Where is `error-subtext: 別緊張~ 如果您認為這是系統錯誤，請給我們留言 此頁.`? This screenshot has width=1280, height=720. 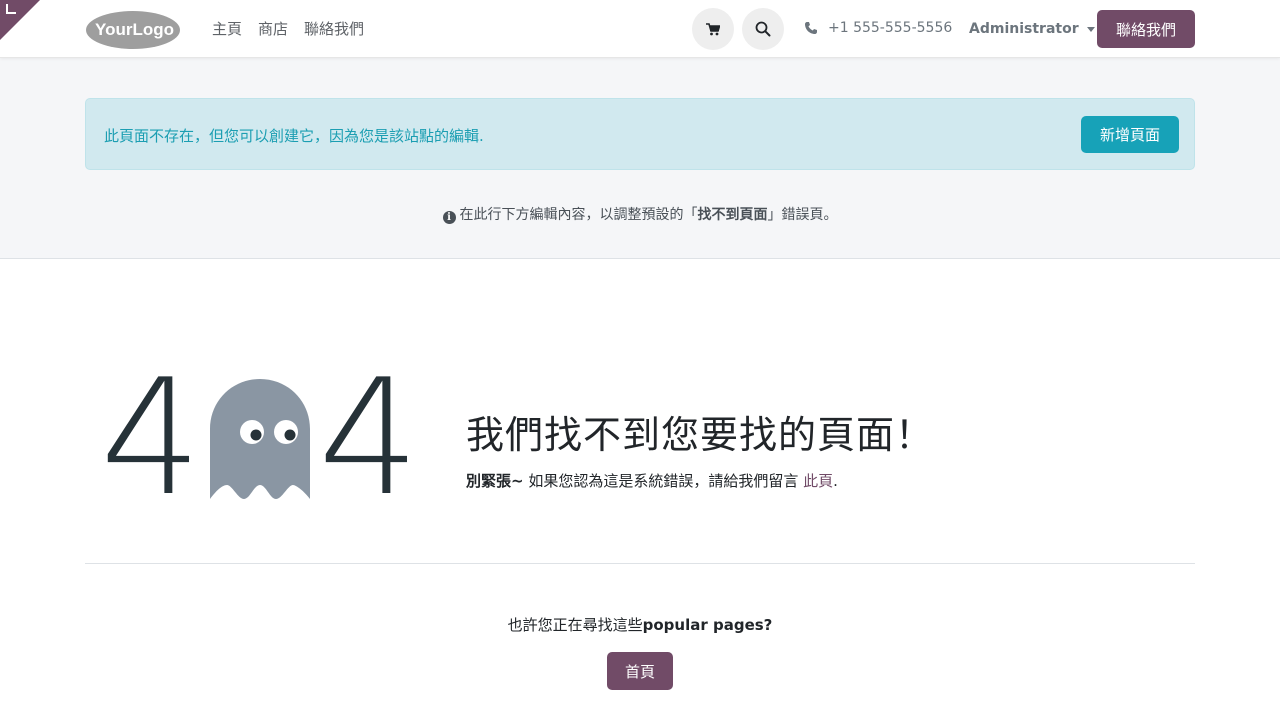 error-subtext: 別緊張~ 如果您認為這是系統錯誤，請給我們留言 此頁. is located at coordinates (652, 480).